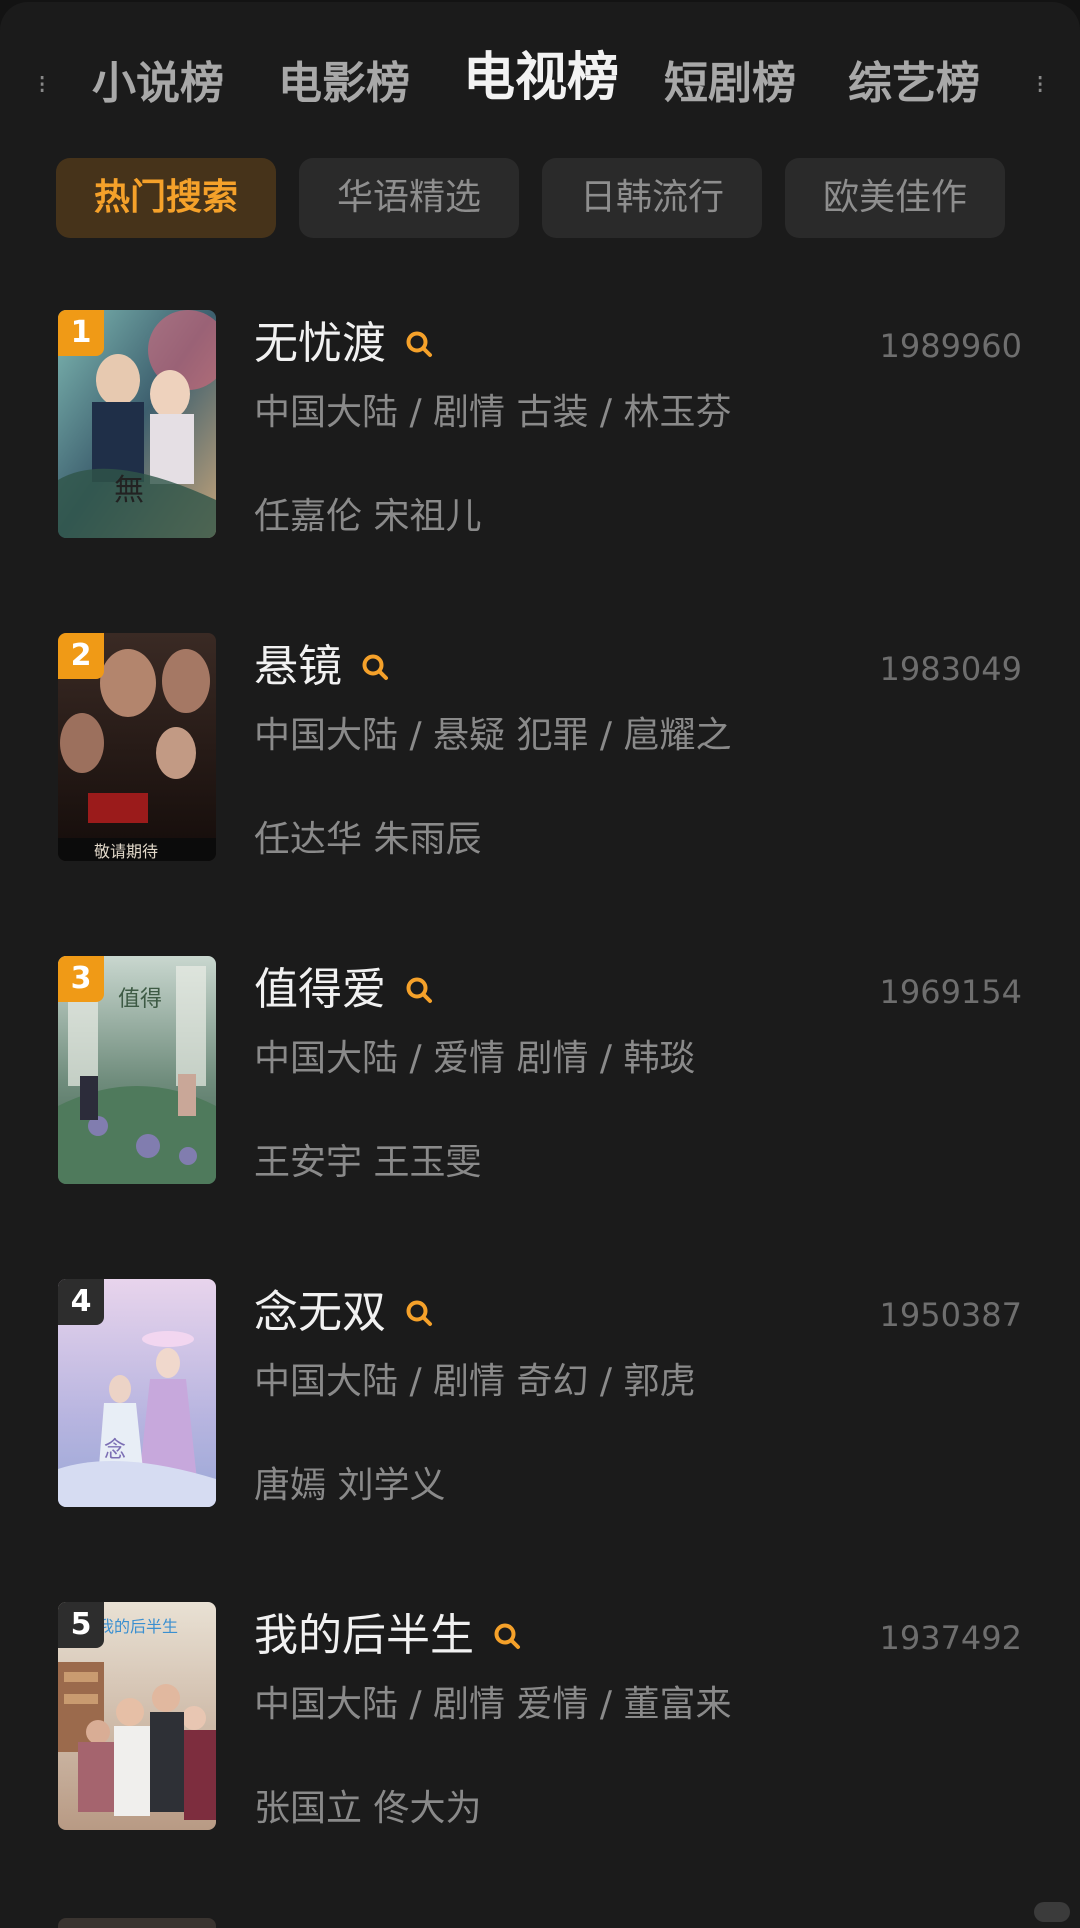 The image size is (1080, 1928). Describe the element at coordinates (730, 84) in the screenshot. I see `tab-short-drama-ranking: 短剧榜` at that location.